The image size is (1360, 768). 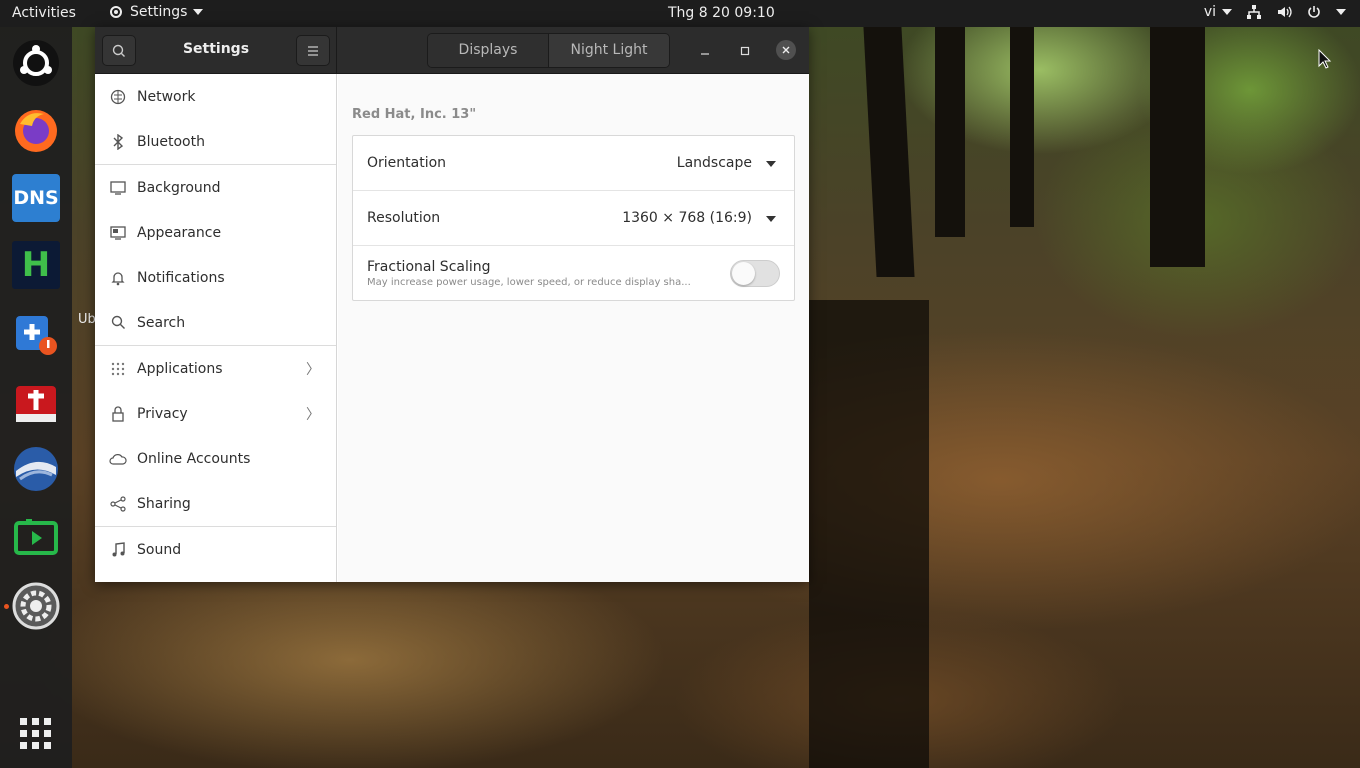 What do you see at coordinates (1314, 12) in the screenshot?
I see `power-icon` at bounding box center [1314, 12].